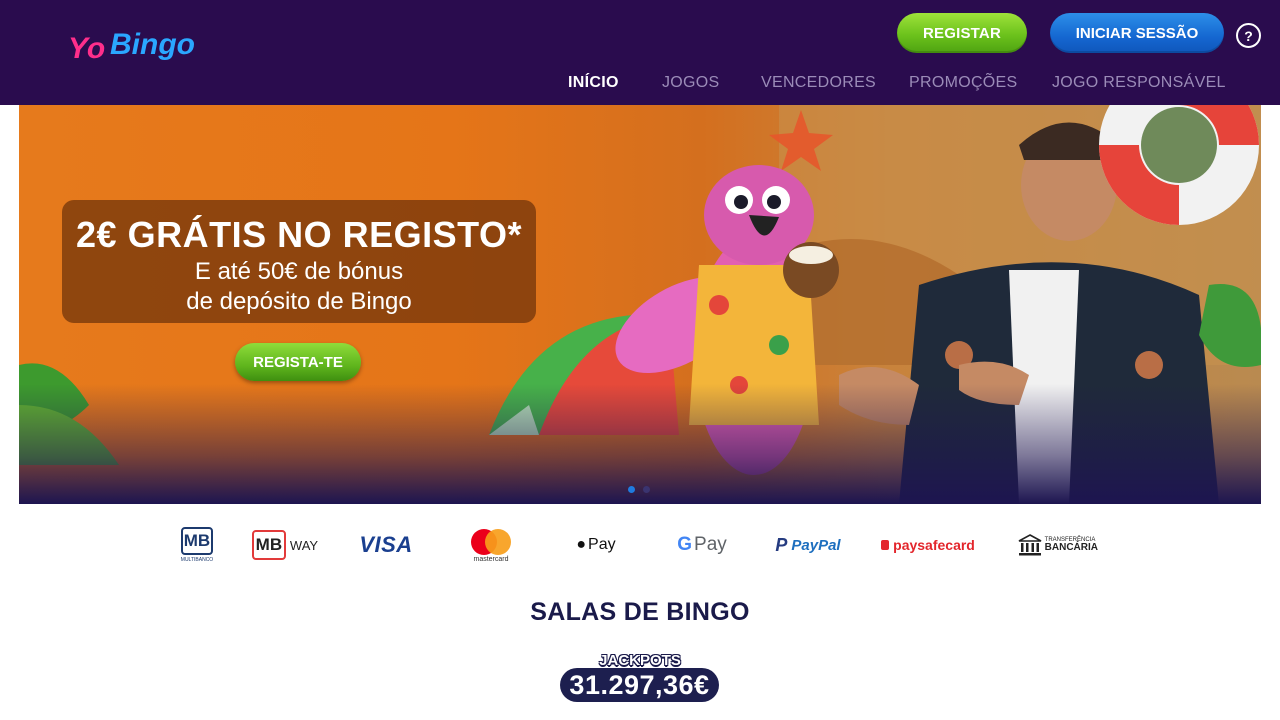  What do you see at coordinates (304, 545) in the screenshot?
I see `mbway-way-label: WAY` at bounding box center [304, 545].